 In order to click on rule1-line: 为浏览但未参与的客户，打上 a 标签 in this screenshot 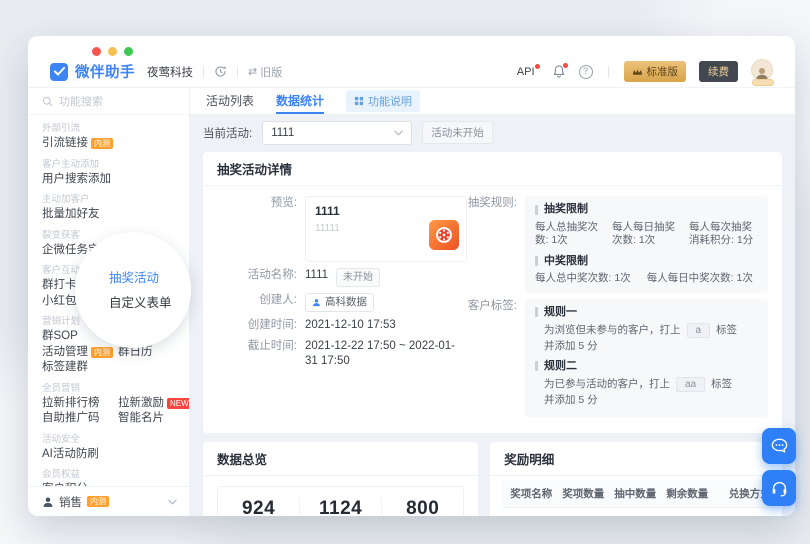, I will do `click(641, 330)`.